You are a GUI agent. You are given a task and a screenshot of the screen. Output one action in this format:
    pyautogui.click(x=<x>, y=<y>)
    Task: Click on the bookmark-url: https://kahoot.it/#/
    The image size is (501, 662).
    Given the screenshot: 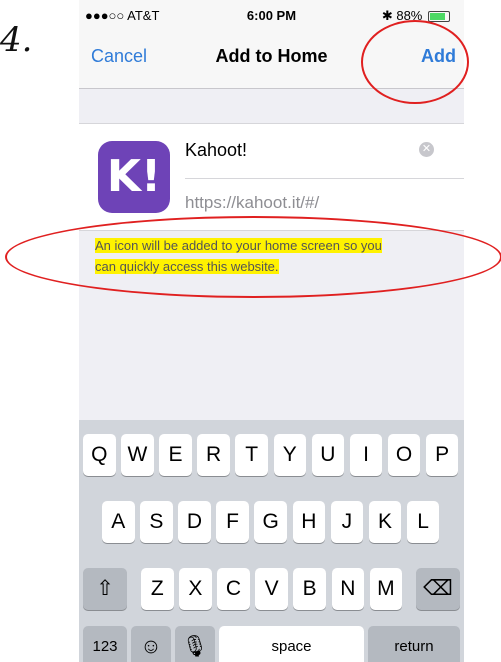 What is the action you would take?
    pyautogui.click(x=252, y=202)
    